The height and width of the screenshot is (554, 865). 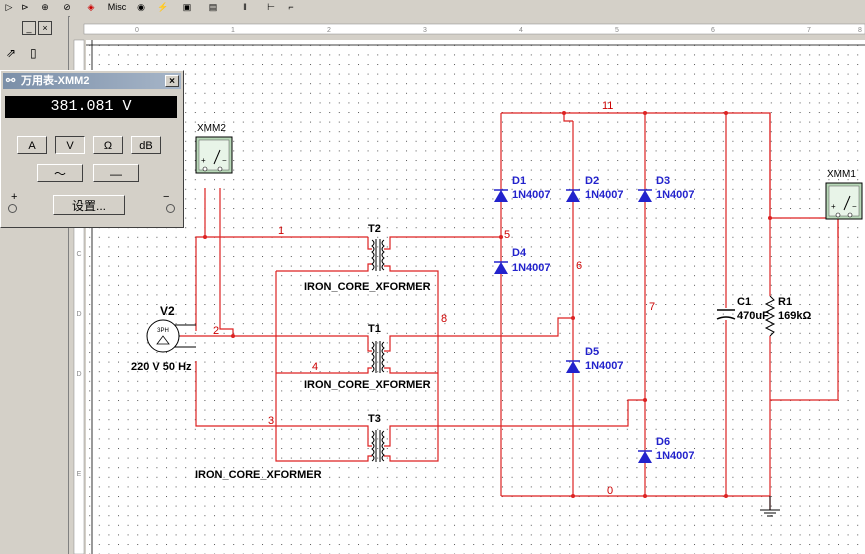 What do you see at coordinates (170, 208) in the screenshot?
I see `minus-terminal-icon` at bounding box center [170, 208].